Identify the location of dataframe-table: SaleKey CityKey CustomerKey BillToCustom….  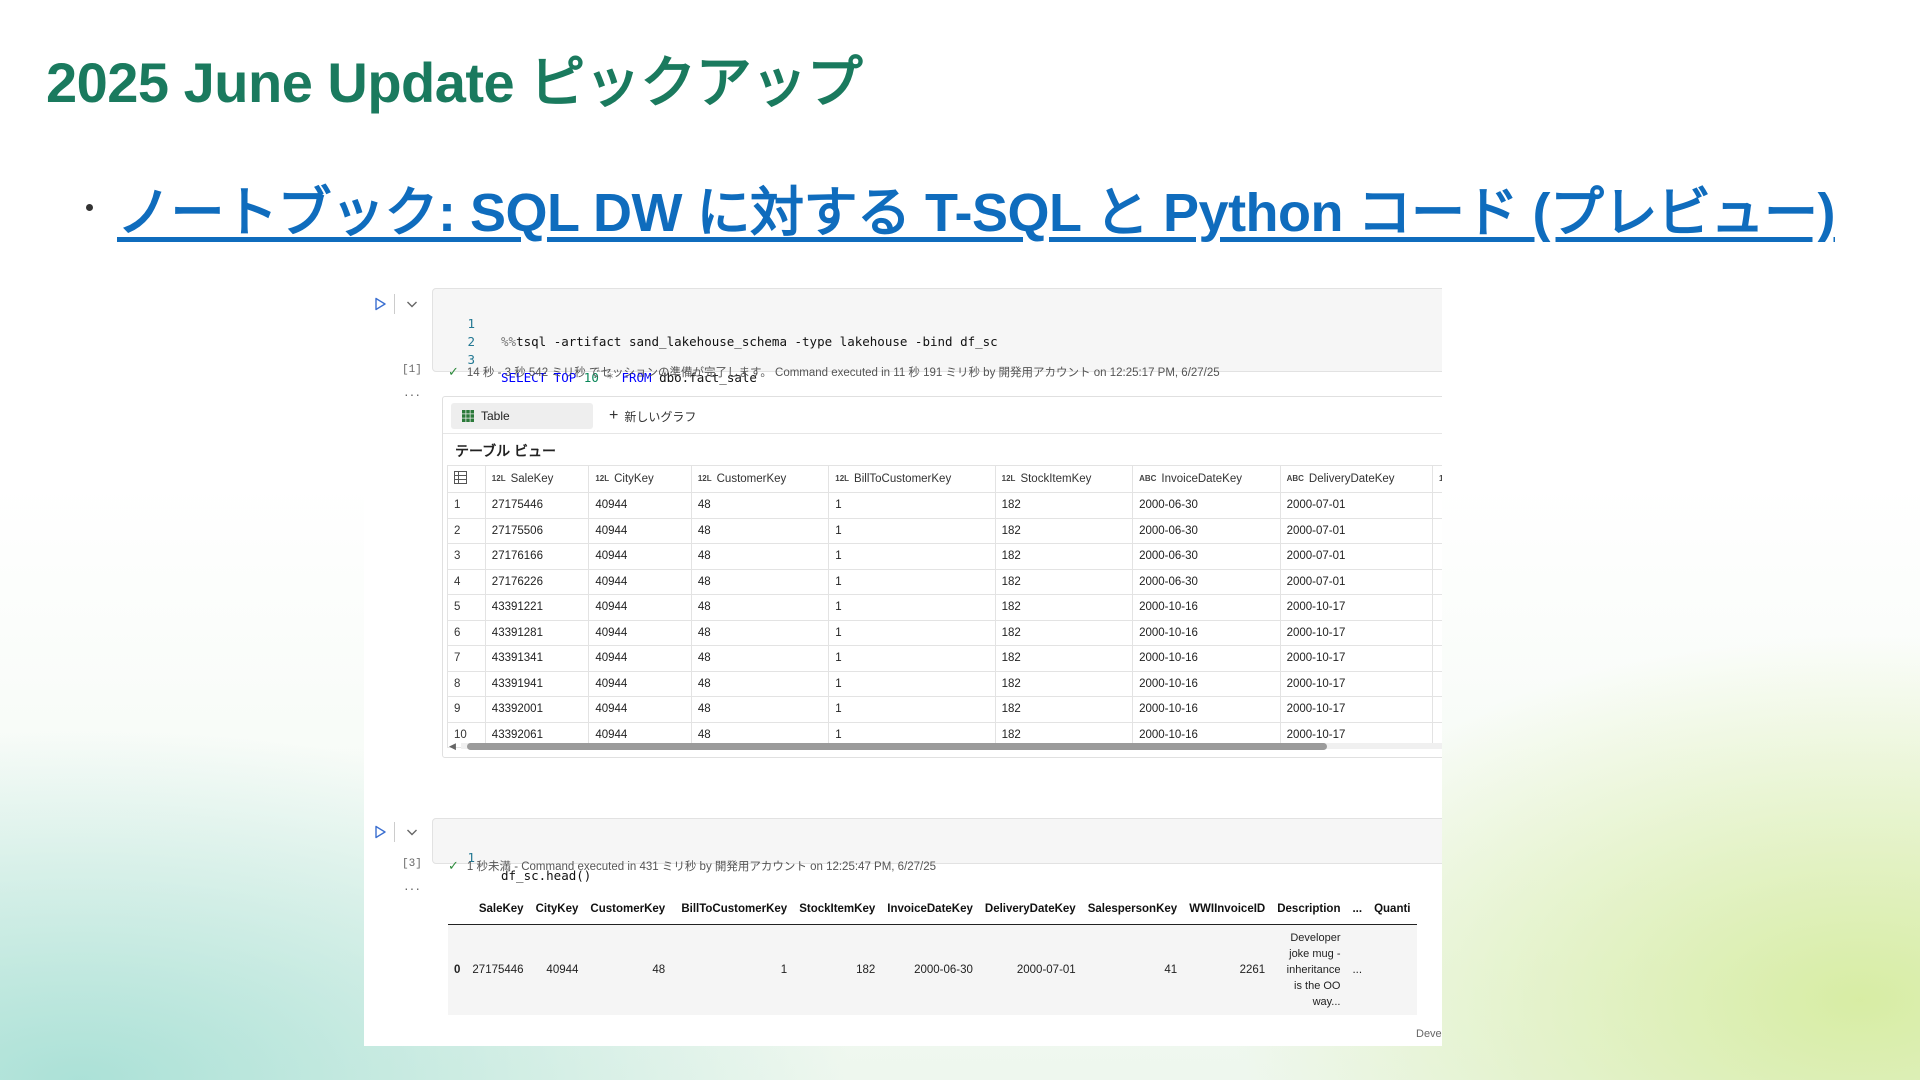
(932, 954).